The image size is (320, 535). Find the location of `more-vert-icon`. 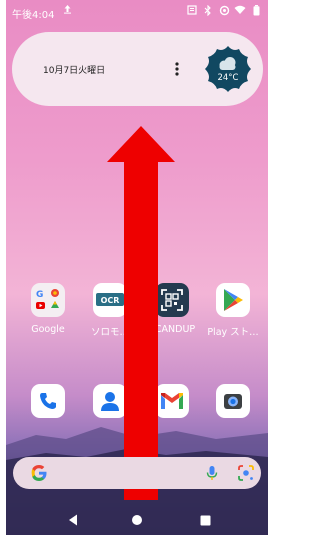

more-vert-icon is located at coordinates (177, 69).